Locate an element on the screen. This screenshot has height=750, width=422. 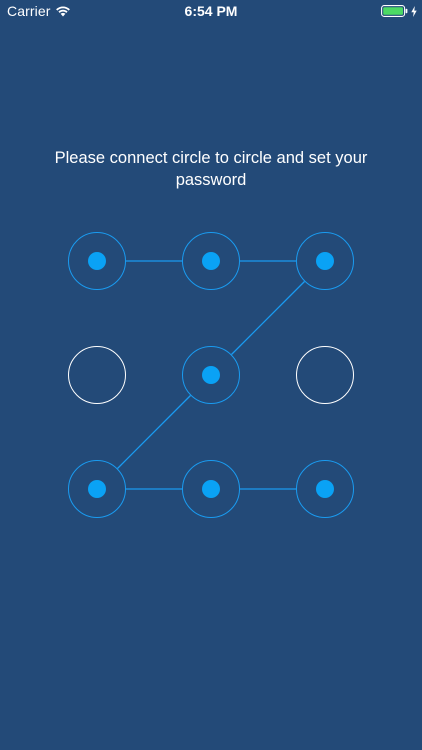
status-bar: Carrier 6:54 PM is located at coordinates (211, 11).